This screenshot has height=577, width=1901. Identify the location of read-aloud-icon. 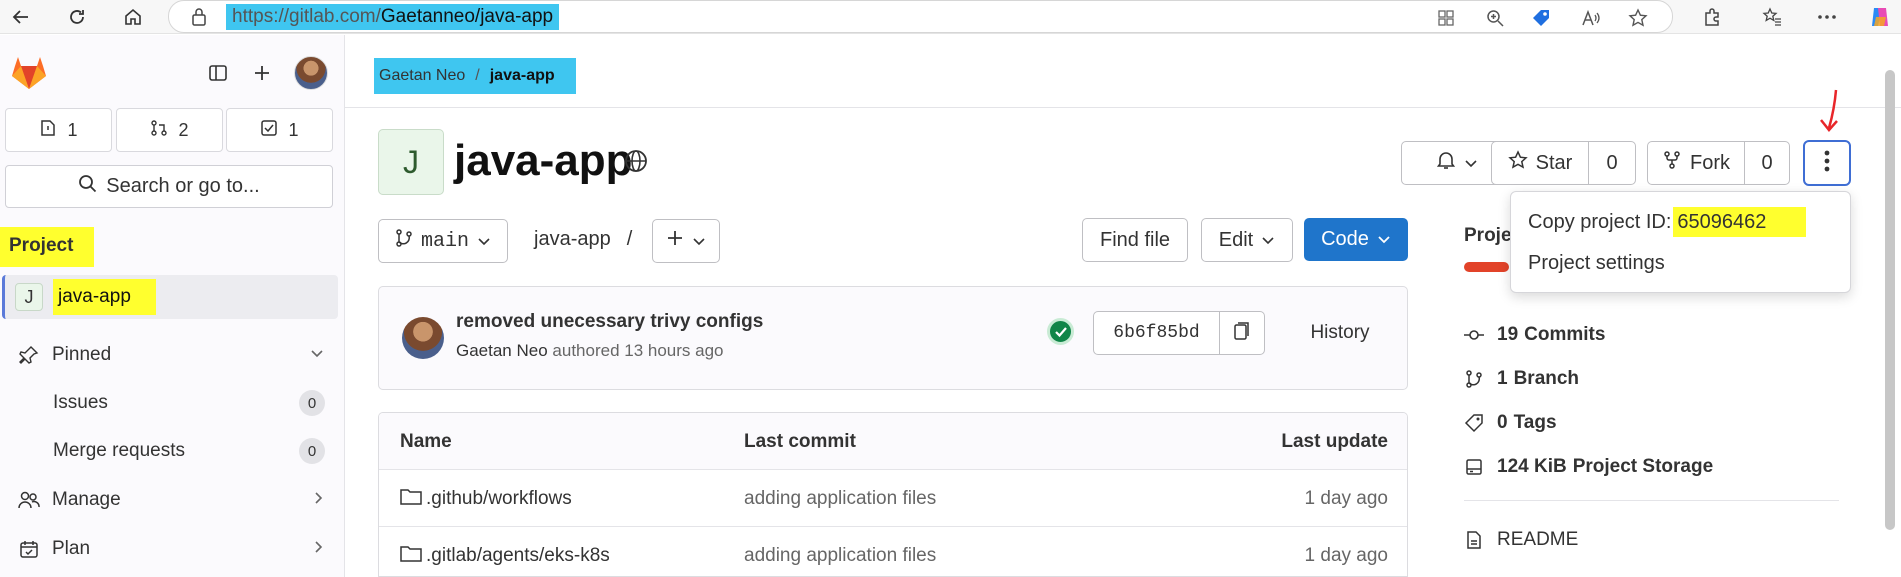
(1591, 18).